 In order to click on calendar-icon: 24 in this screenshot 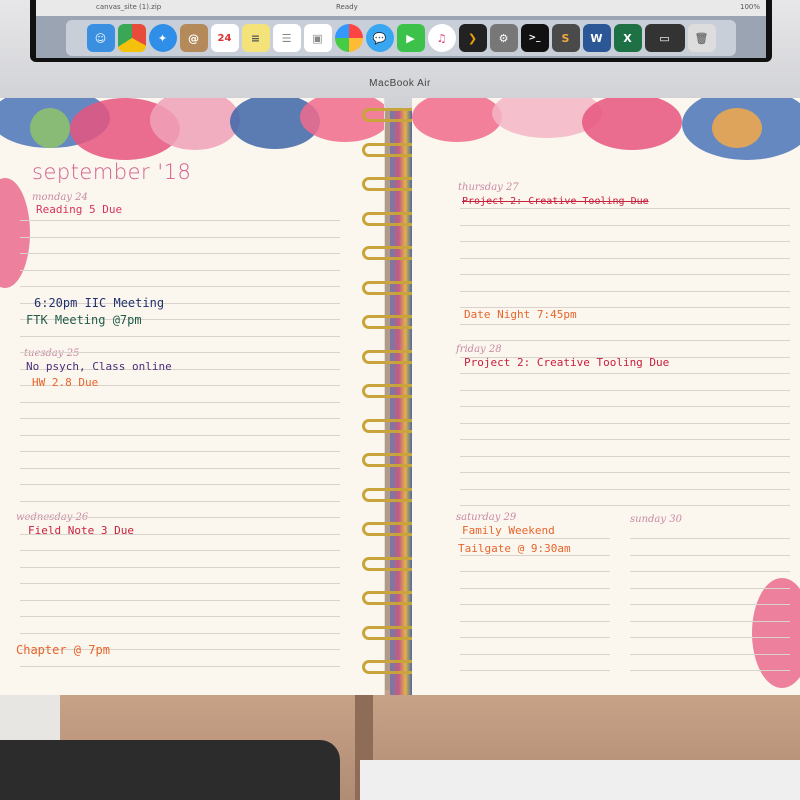, I will do `click(224, 38)`.